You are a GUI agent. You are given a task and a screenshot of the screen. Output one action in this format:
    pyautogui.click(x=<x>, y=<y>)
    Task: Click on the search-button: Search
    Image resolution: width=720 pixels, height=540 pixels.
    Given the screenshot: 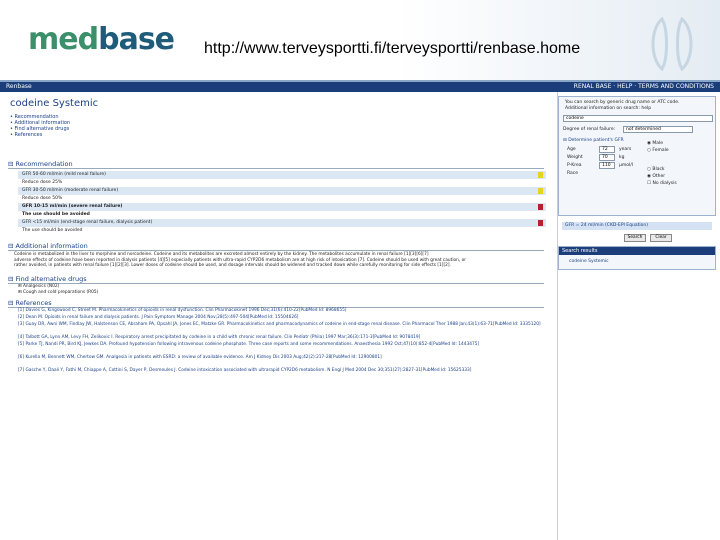 What is the action you would take?
    pyautogui.click(x=635, y=238)
    